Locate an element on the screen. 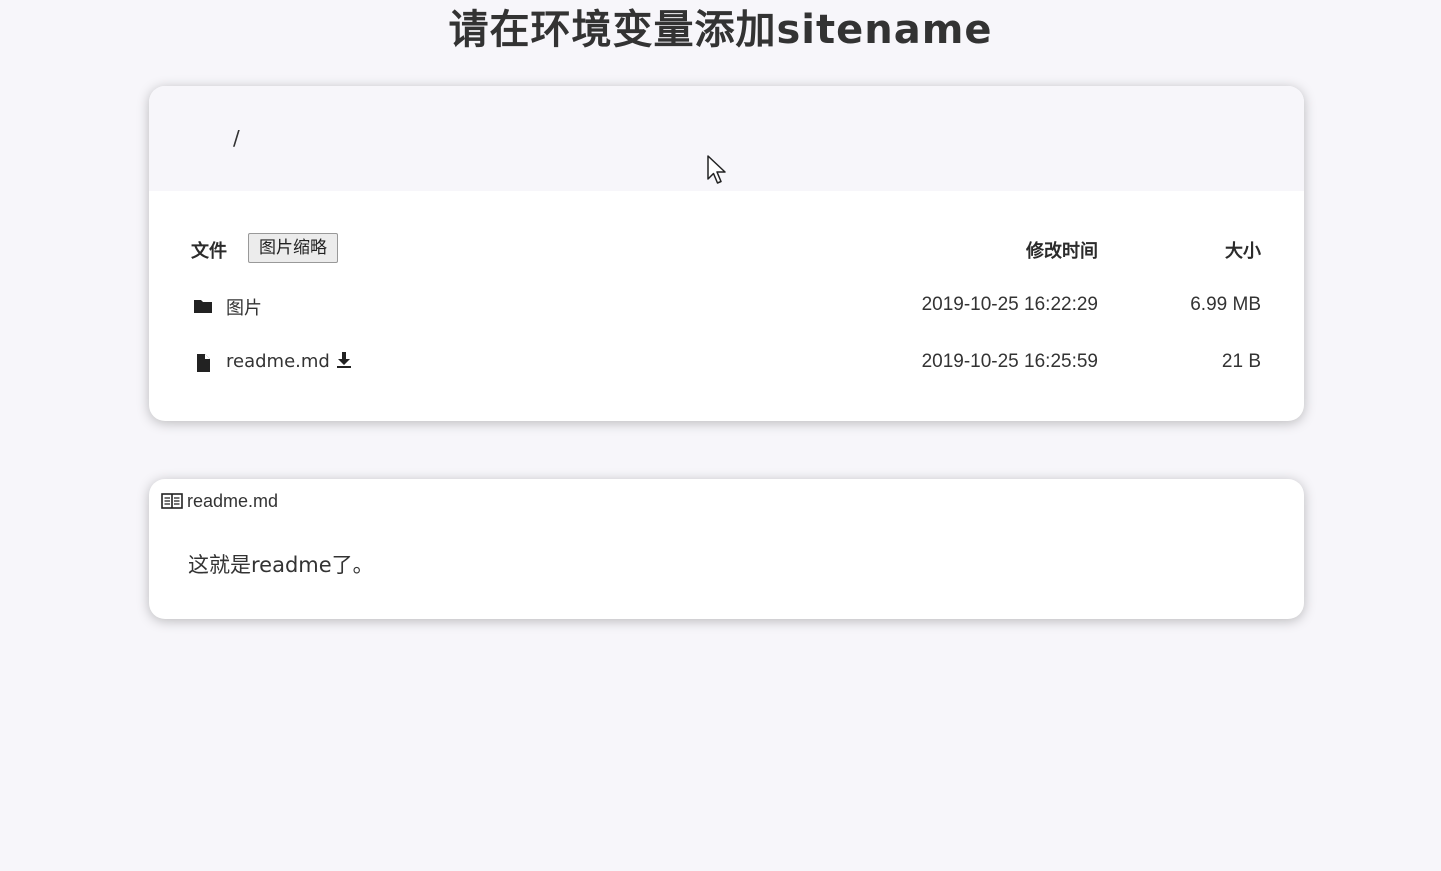 This screenshot has height=871, width=1441. readme-header: readme.md is located at coordinates (219, 501).